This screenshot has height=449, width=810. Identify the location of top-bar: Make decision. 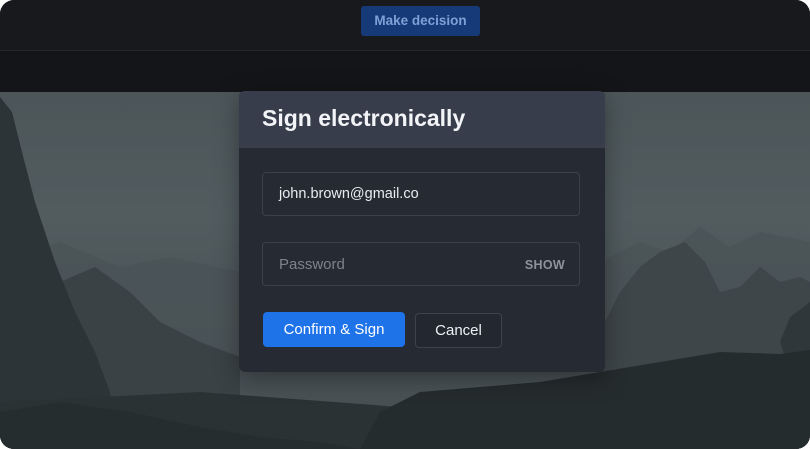
(405, 25).